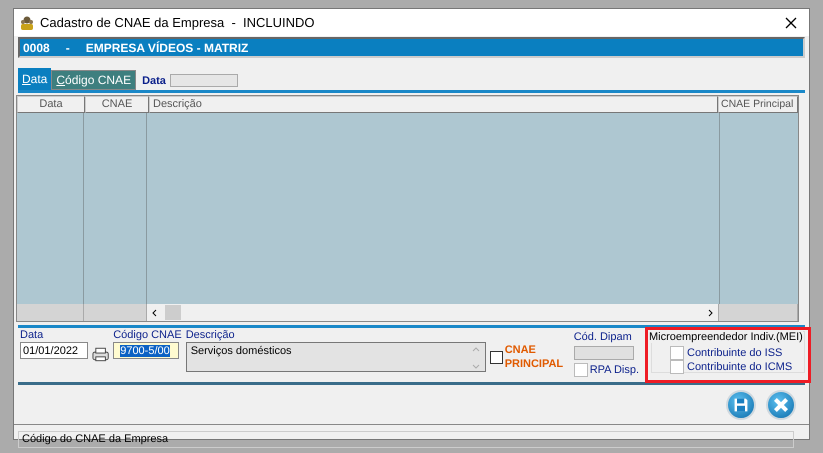  What do you see at coordinates (734, 353) in the screenshot?
I see `mei-option-label: Contribuinte do ISS` at bounding box center [734, 353].